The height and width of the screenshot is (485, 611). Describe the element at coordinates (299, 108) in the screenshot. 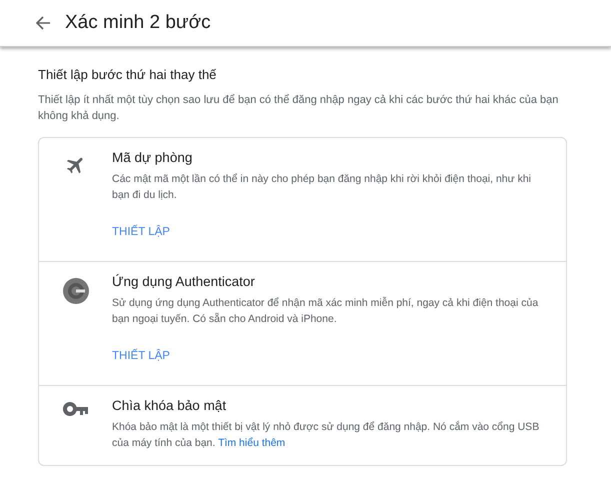

I see `section-description: Thiết lập ít nhất một tùy chọn sao lưu để bạn có thể đăng nhập ngay cả khi các bước thứ hai khác của bạn không khả dụng.` at that location.